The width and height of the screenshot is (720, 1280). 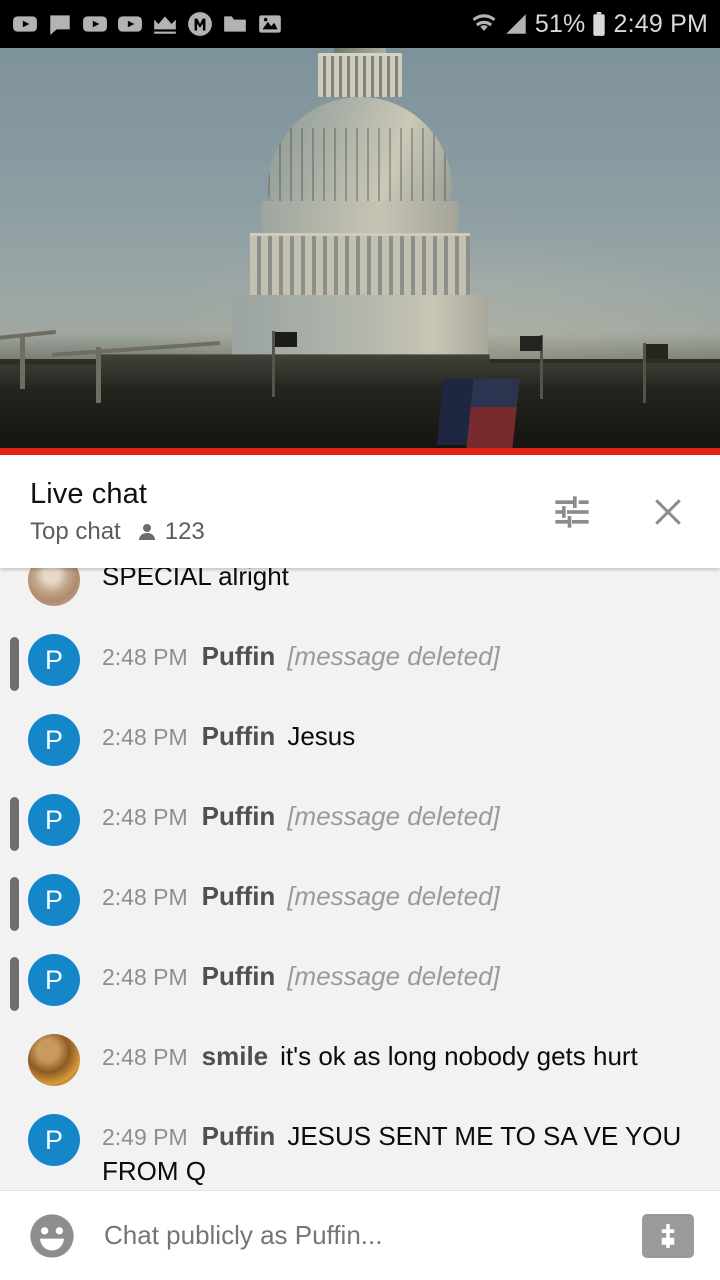 What do you see at coordinates (117, 512) in the screenshot?
I see `live-chat-titles: Live chat Top chat 123` at bounding box center [117, 512].